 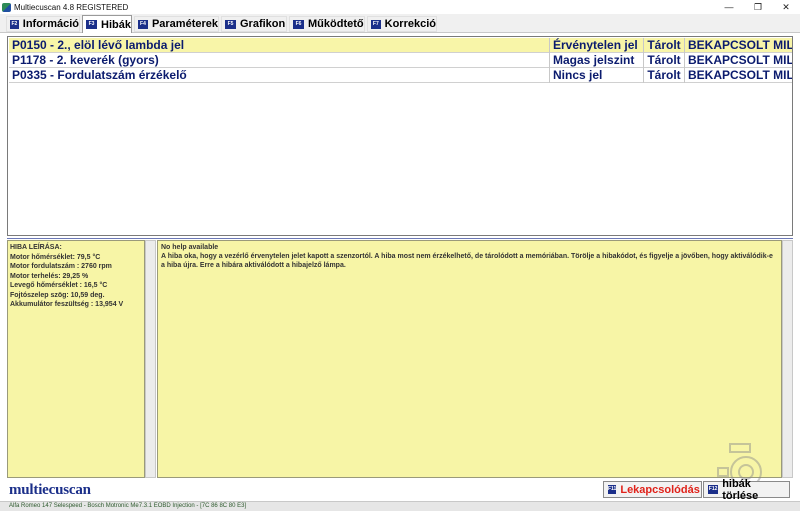 I want to click on disconnect-button: F11 Lekapcsolódás, so click(x=652, y=489).